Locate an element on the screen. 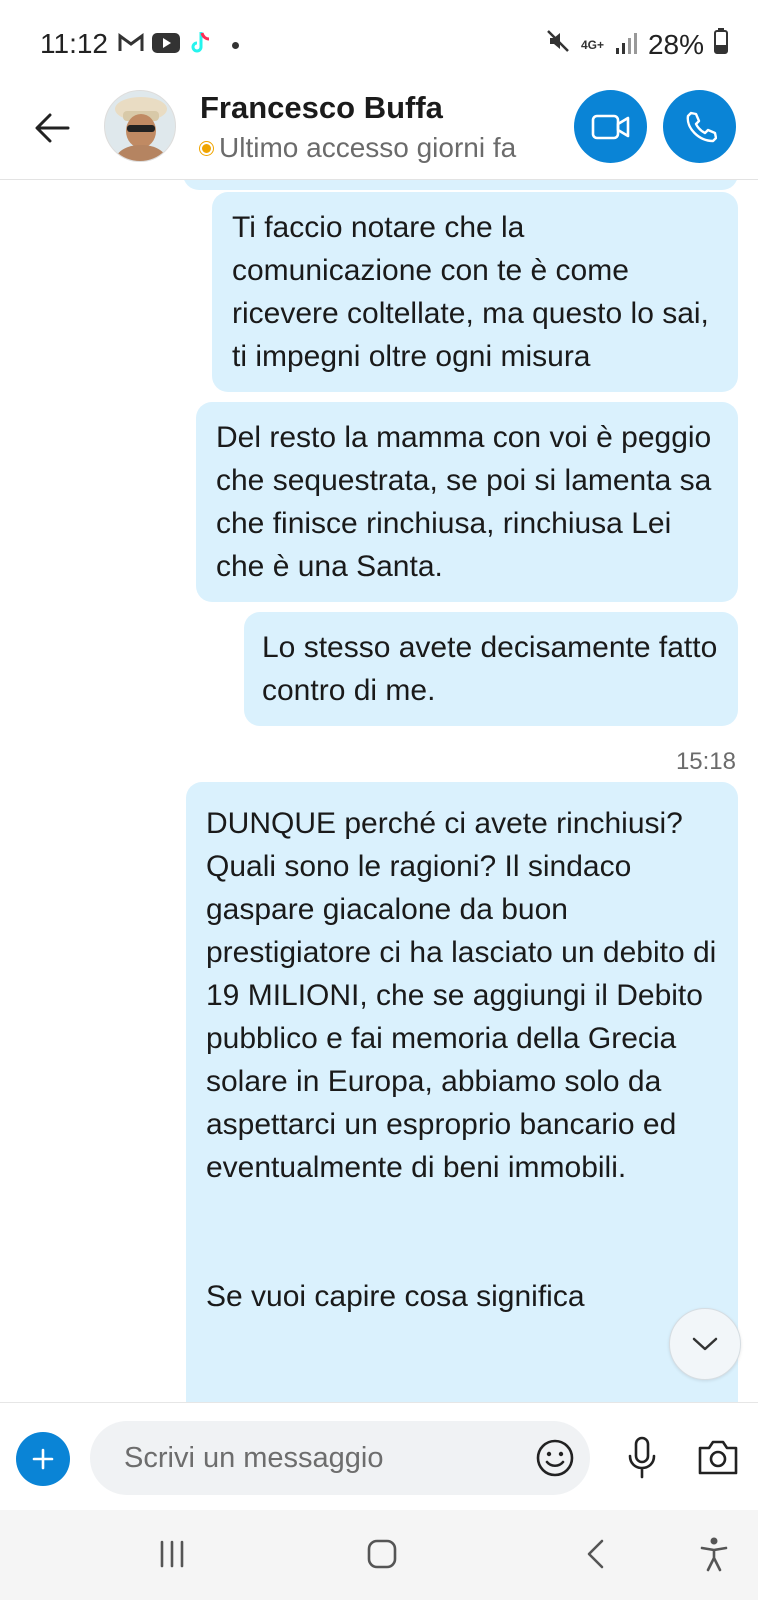 Image resolution: width=758 pixels, height=1600 pixels. microphone-icon is located at coordinates (642, 1457).